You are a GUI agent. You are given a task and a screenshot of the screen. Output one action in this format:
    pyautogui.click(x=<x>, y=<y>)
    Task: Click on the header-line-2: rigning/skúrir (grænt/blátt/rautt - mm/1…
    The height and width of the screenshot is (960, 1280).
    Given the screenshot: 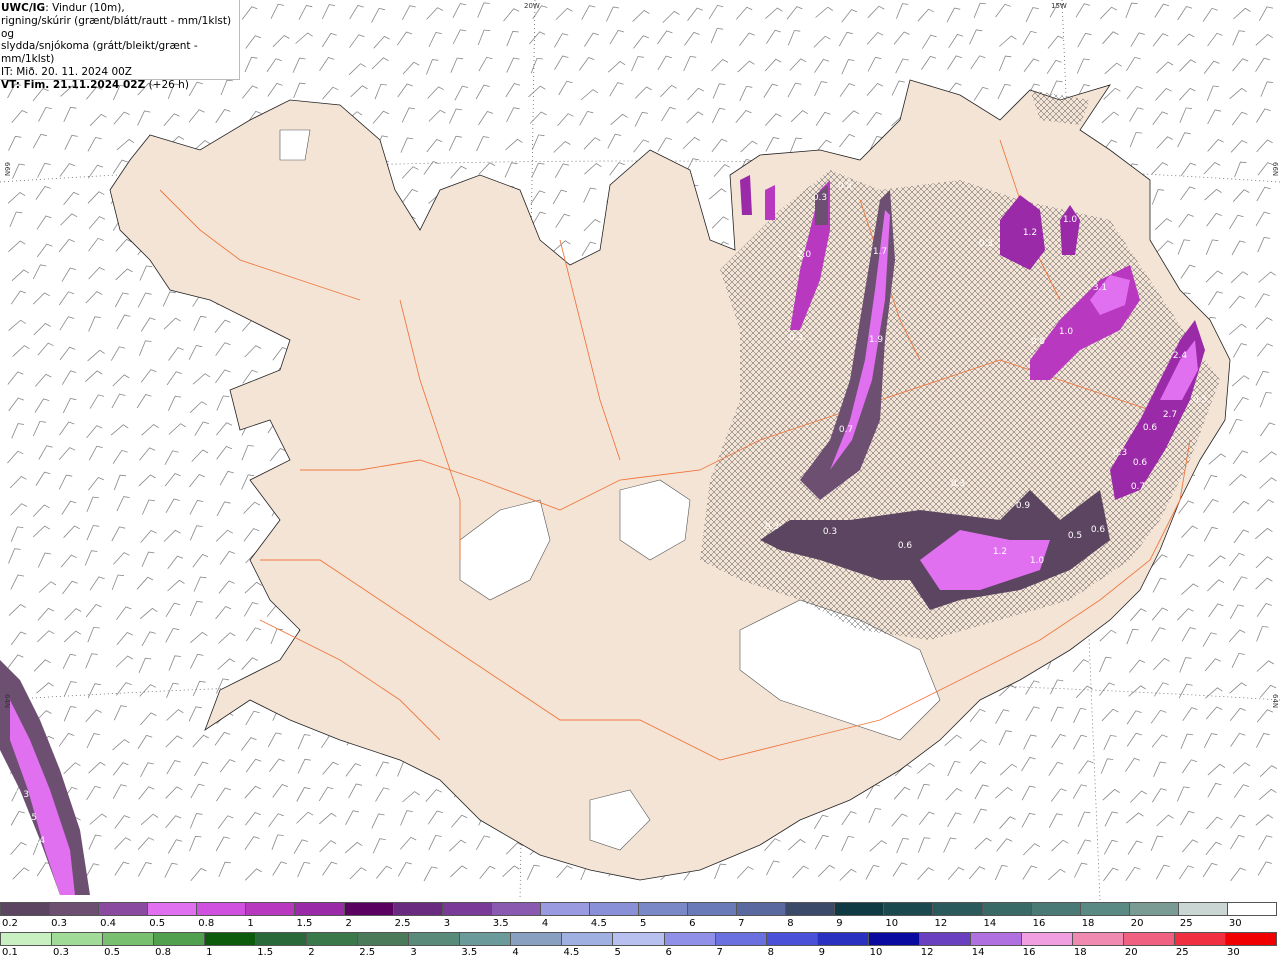 What is the action you would take?
    pyautogui.click(x=116, y=27)
    